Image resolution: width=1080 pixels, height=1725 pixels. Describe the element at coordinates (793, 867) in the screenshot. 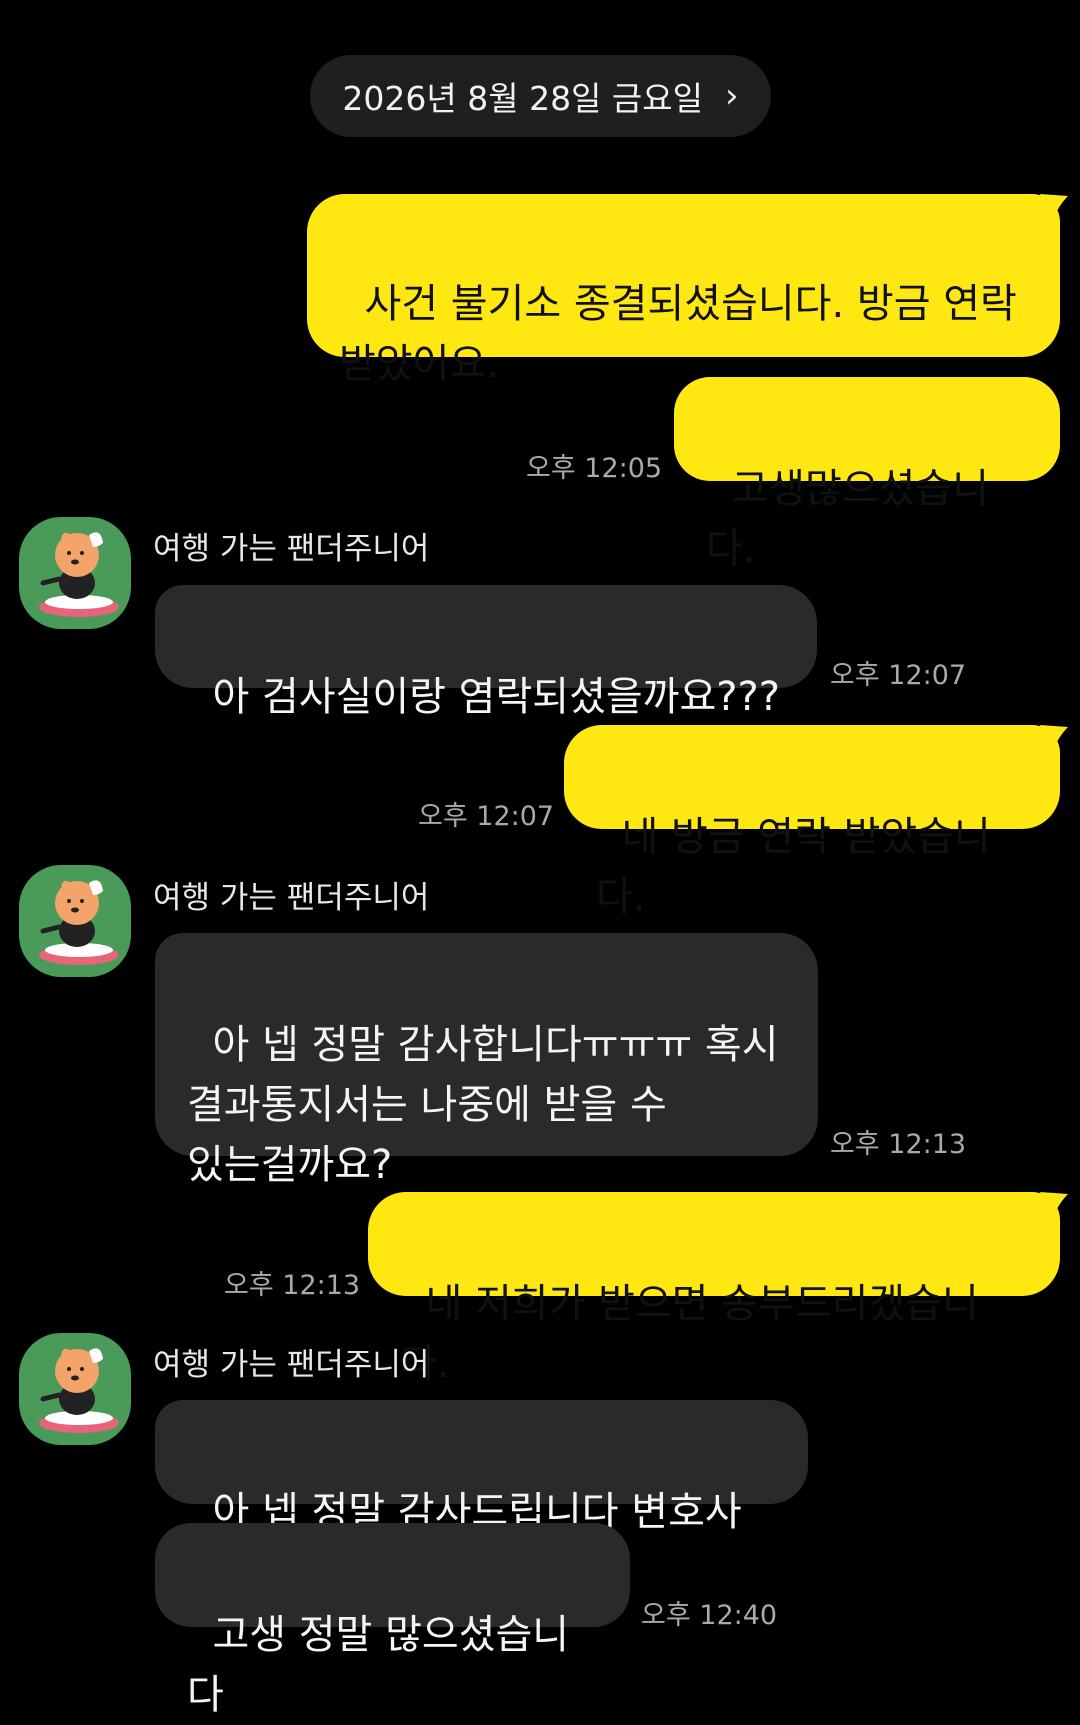

I see `message-text: 네 방금 연락 받았습니다.` at that location.